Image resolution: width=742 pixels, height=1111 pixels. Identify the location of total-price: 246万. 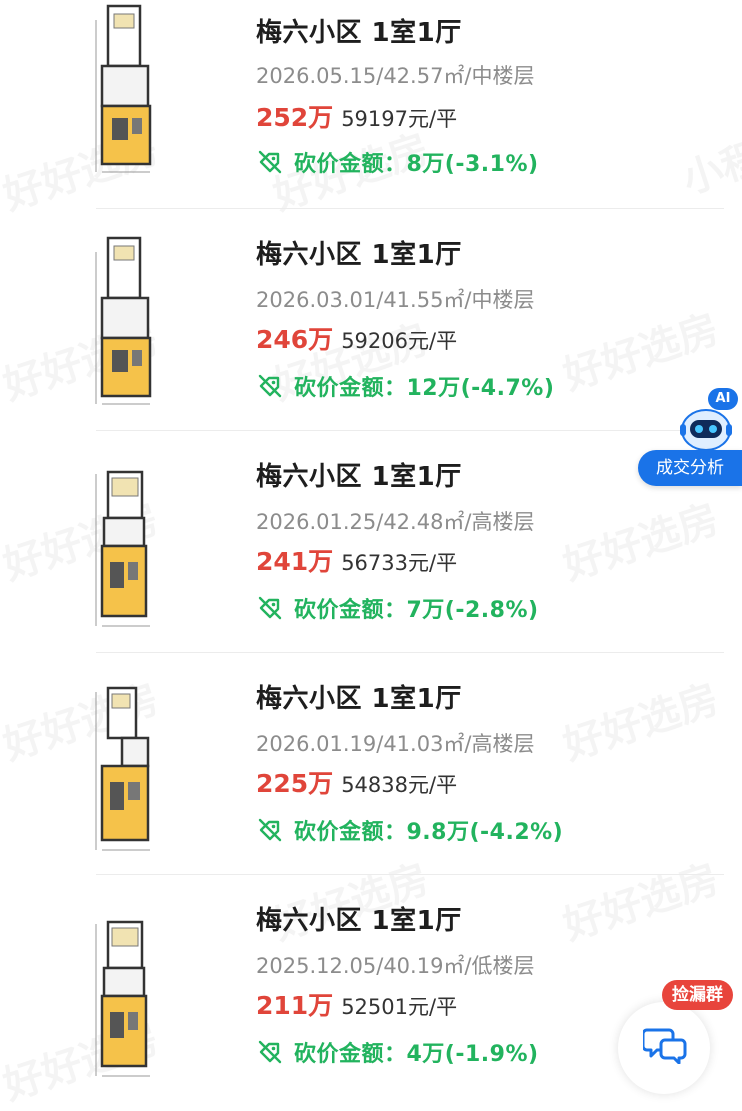
(295, 339).